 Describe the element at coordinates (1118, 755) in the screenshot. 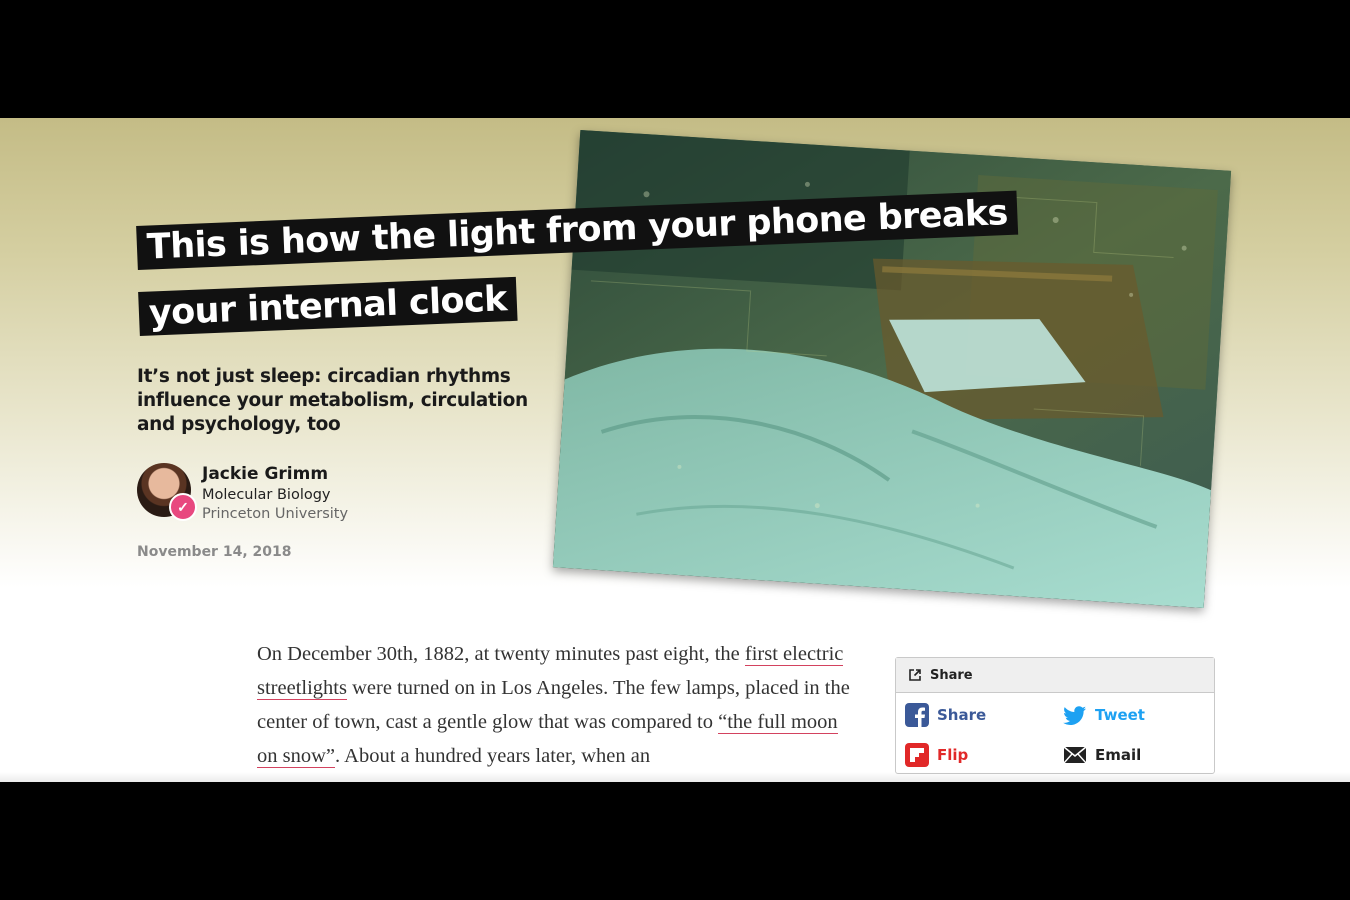

I see `email-share-label: Email` at that location.